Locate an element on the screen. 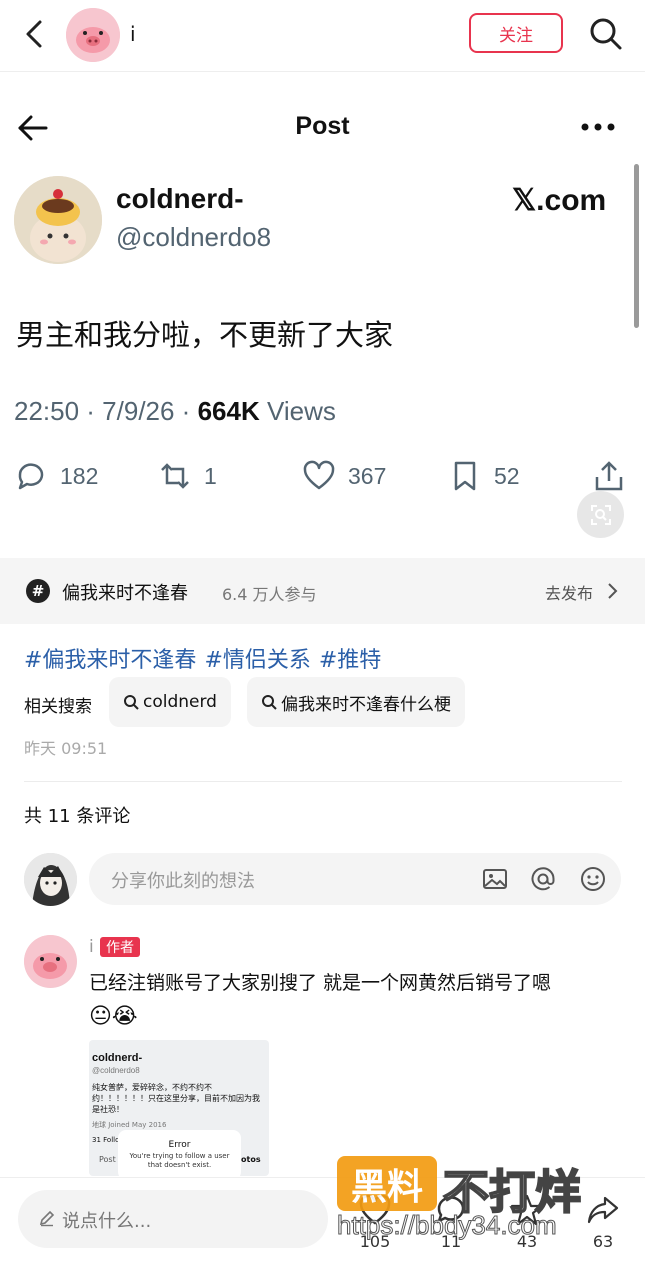 The image size is (645, 1280). comment-button: 11 is located at coordinates (451, 1227).